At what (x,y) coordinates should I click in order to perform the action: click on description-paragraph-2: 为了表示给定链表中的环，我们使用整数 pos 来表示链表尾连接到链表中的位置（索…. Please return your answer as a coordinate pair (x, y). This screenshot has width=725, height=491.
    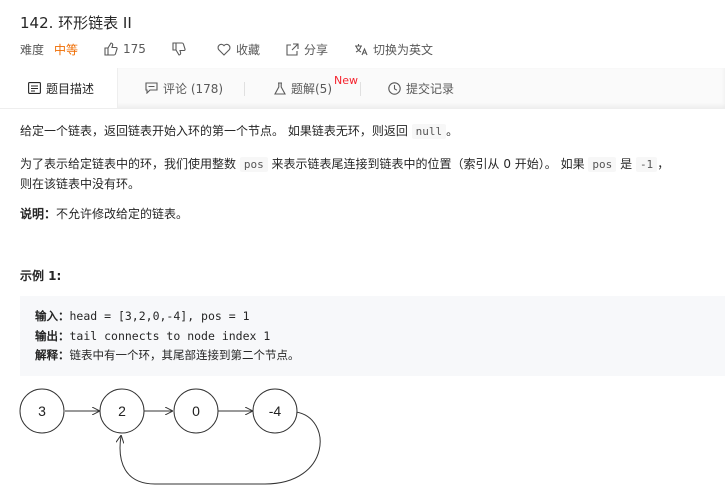
    Looking at the image, I should click on (344, 163).